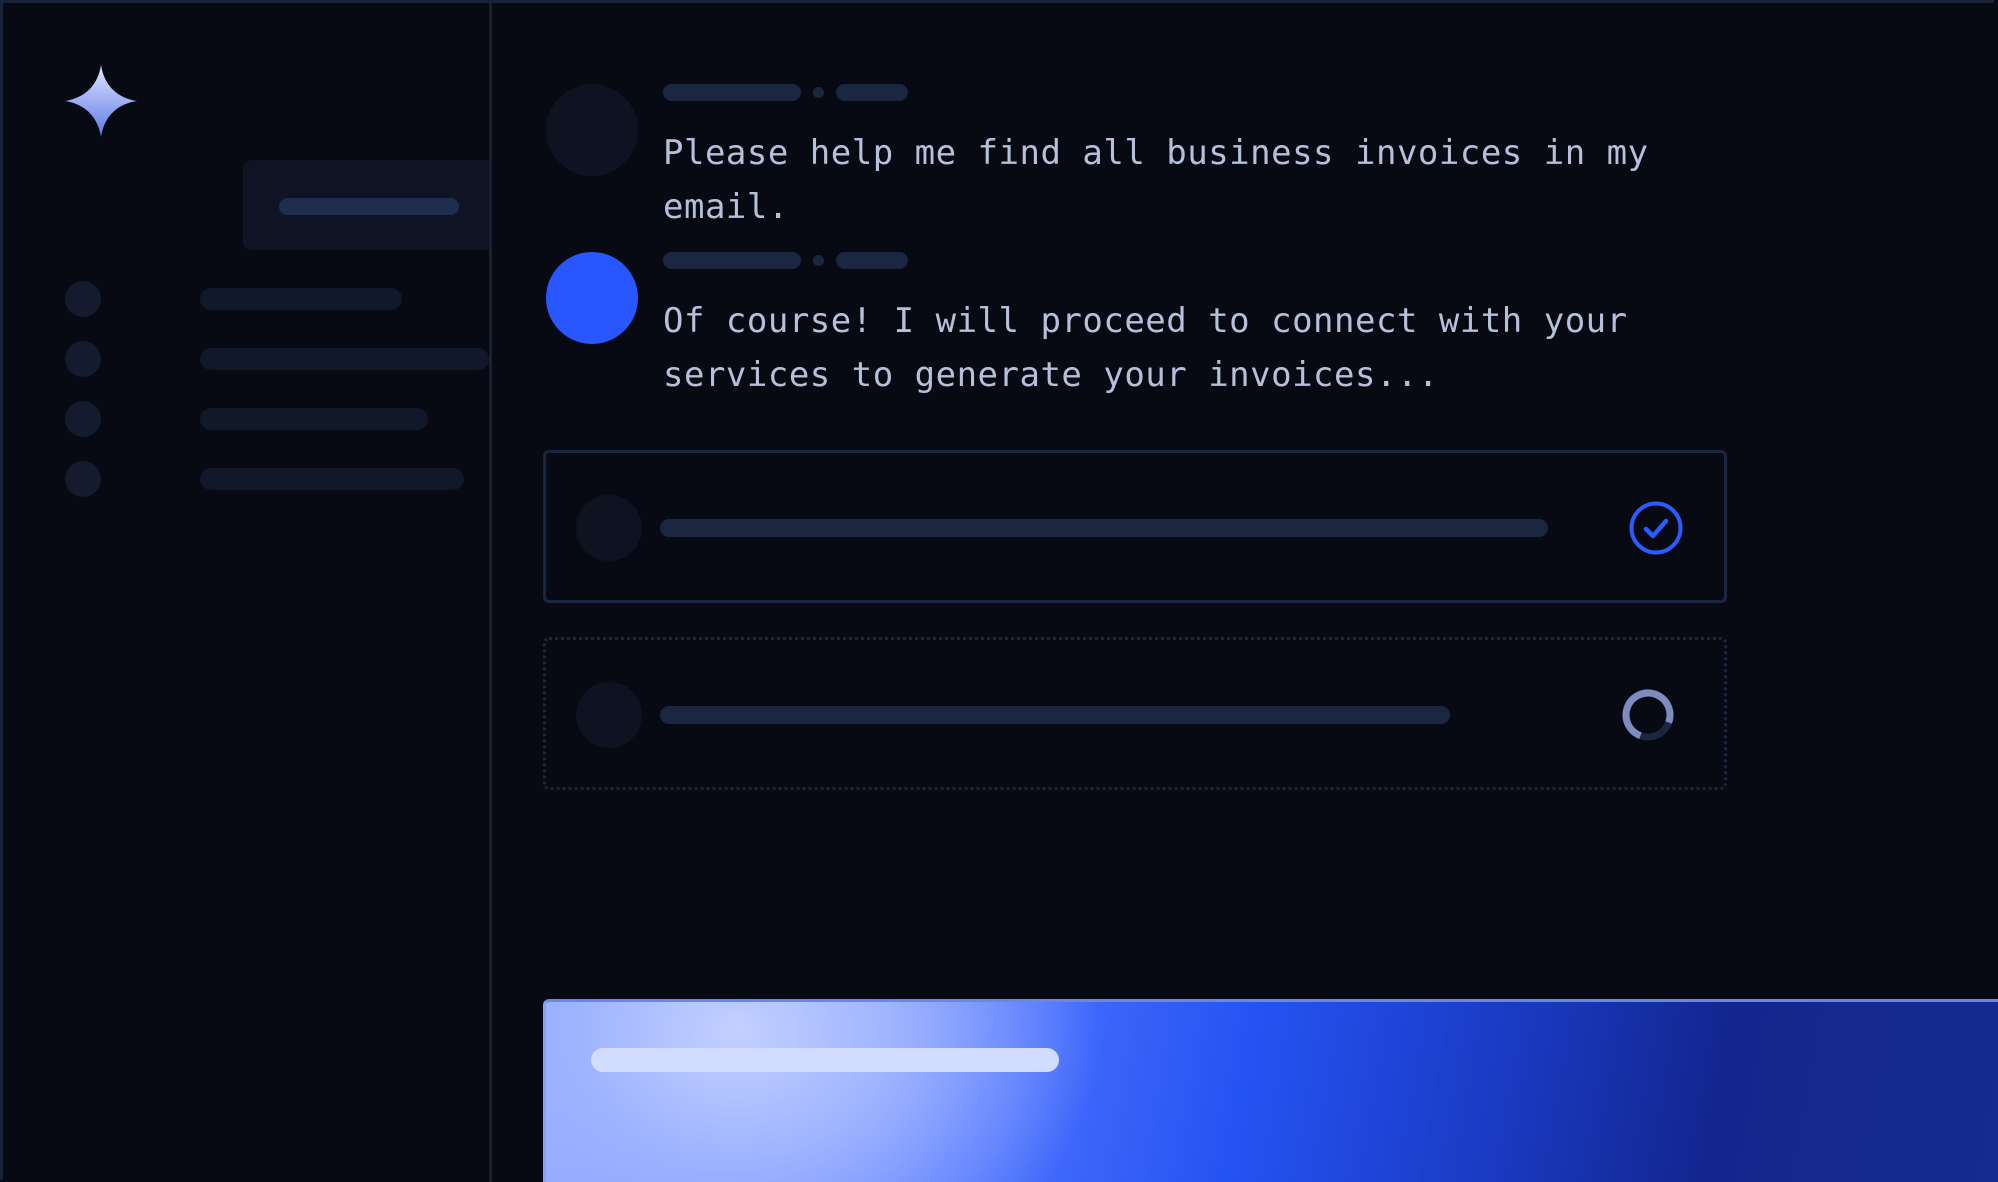  I want to click on check-circle-icon, so click(1656, 528).